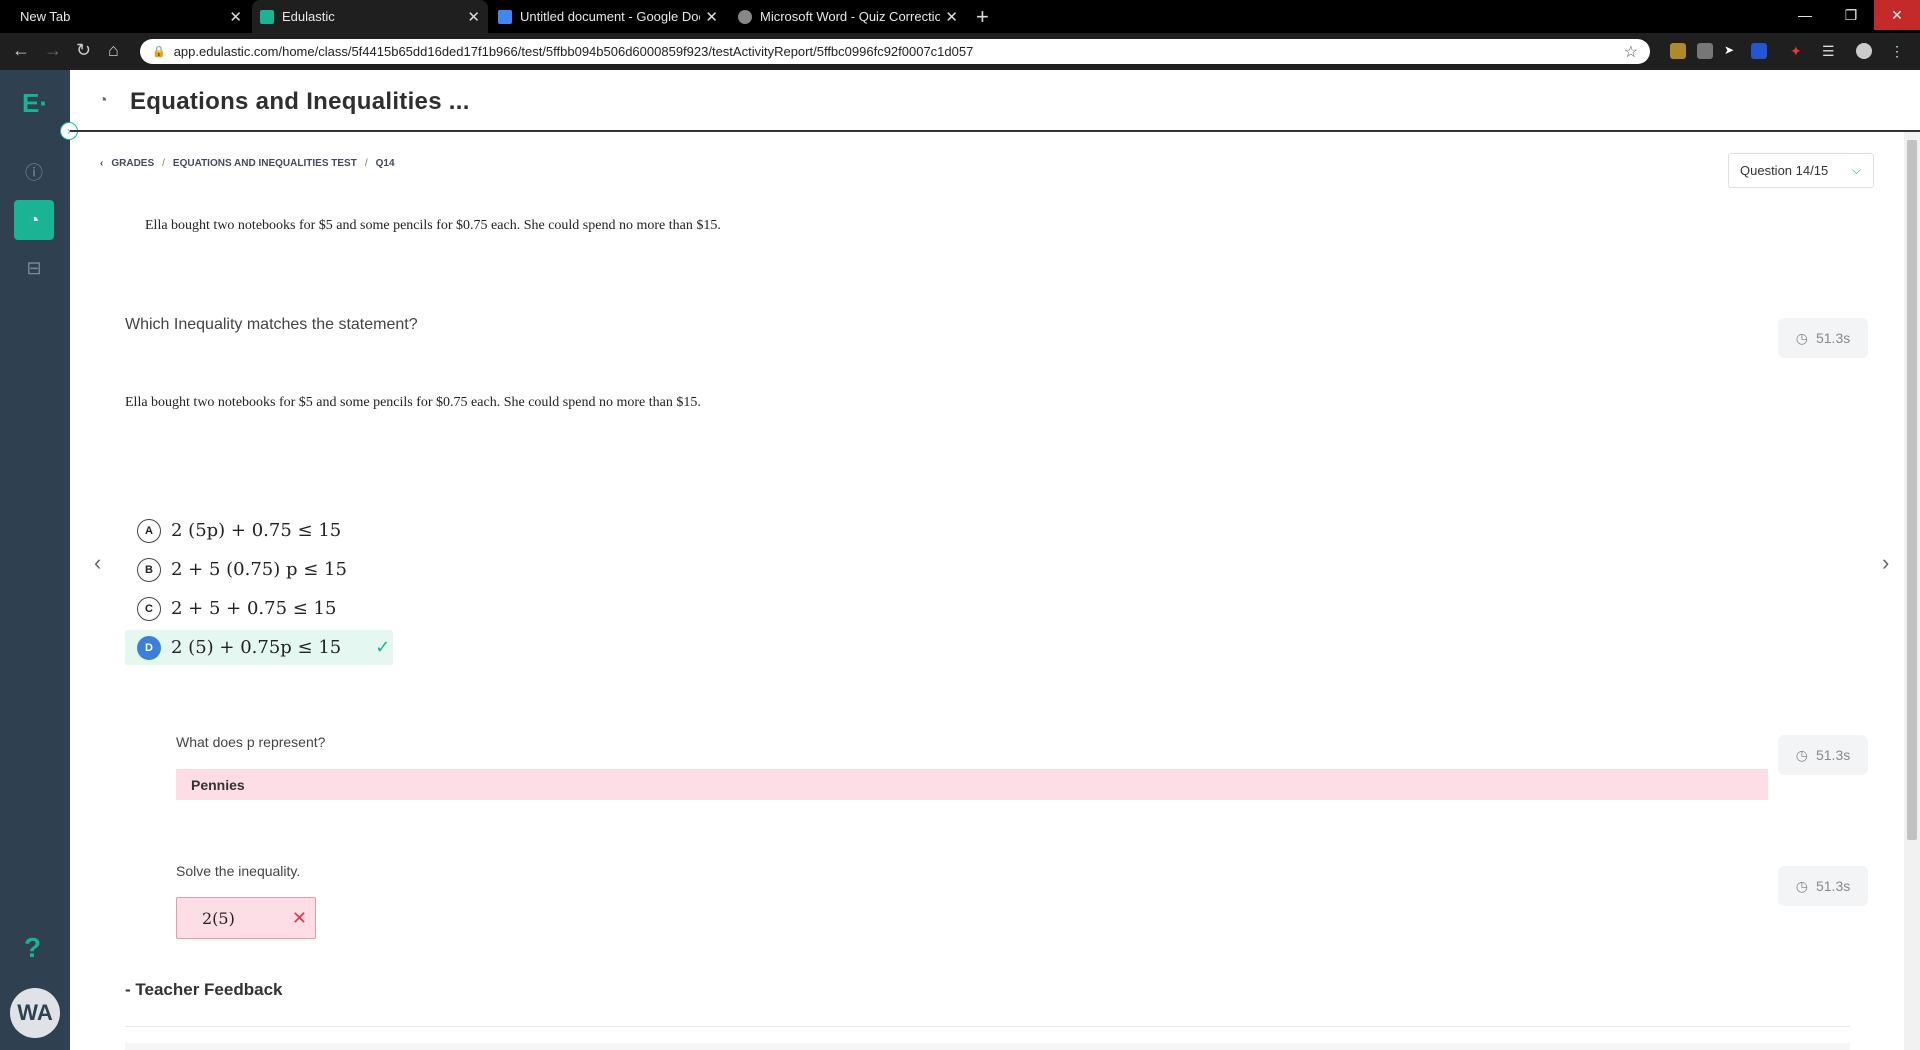  Describe the element at coordinates (238, 871) in the screenshot. I see `sub-question-text: Solve the inequality.` at that location.